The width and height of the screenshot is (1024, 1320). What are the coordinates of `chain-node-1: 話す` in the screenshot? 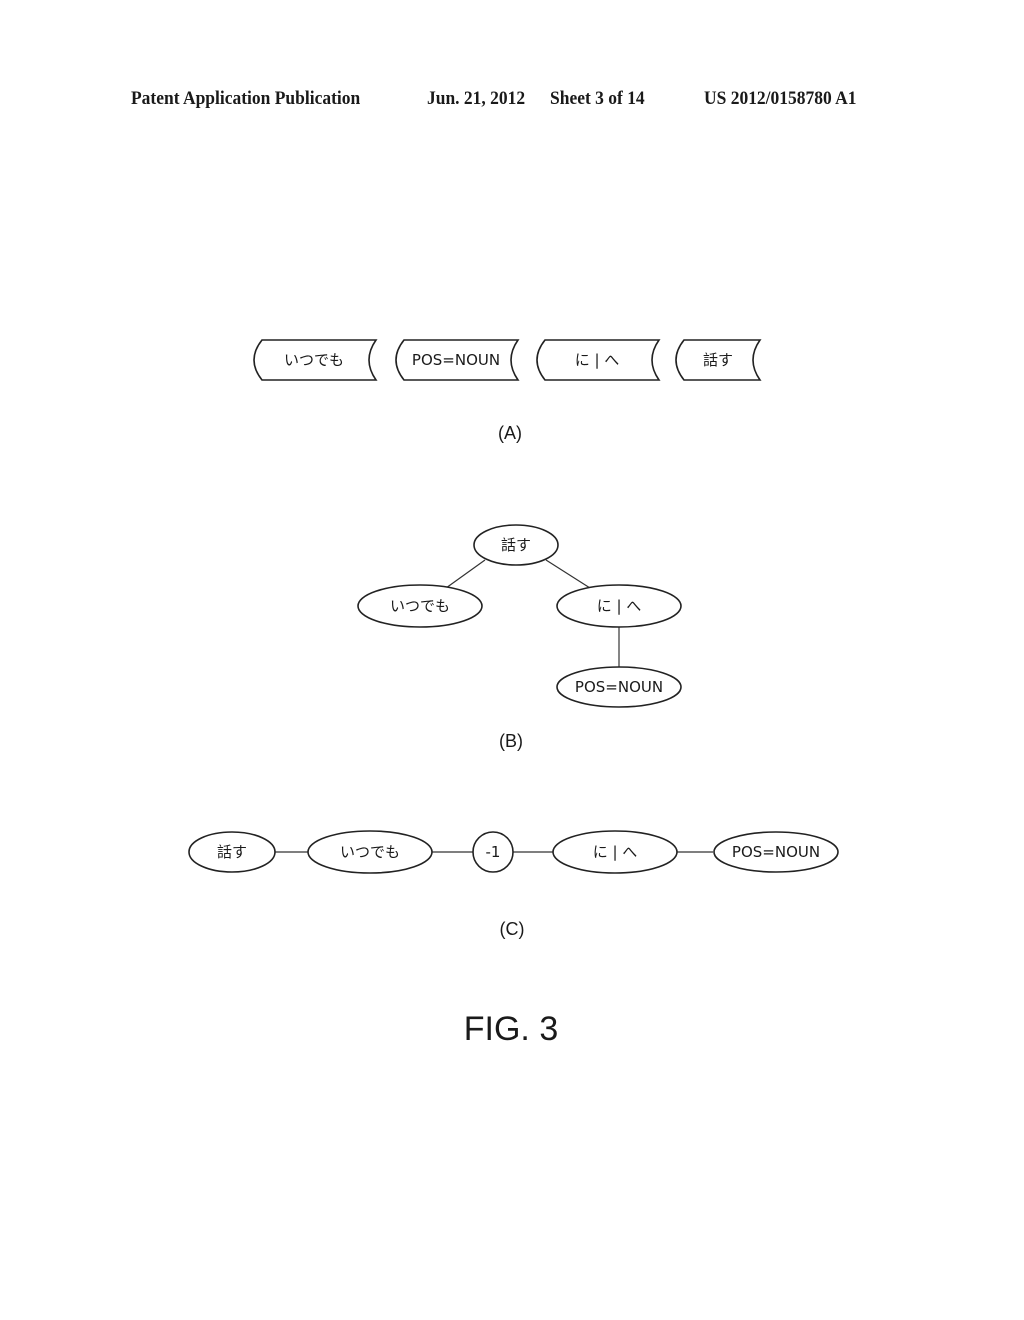 It's located at (232, 852).